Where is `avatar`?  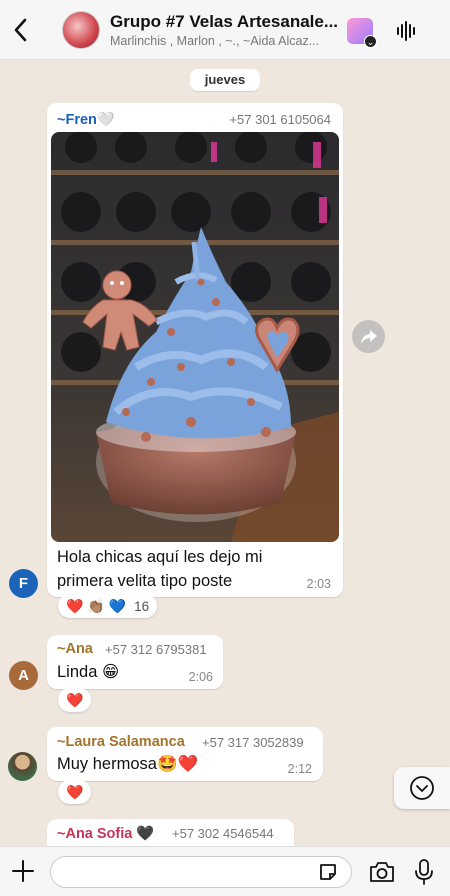
avatar is located at coordinates (22, 766).